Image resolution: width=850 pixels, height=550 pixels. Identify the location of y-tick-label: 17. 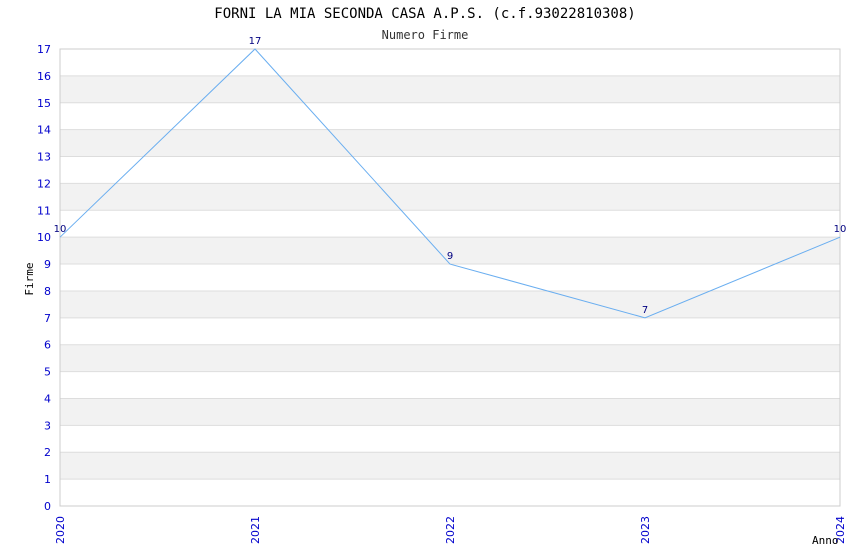
(44, 49).